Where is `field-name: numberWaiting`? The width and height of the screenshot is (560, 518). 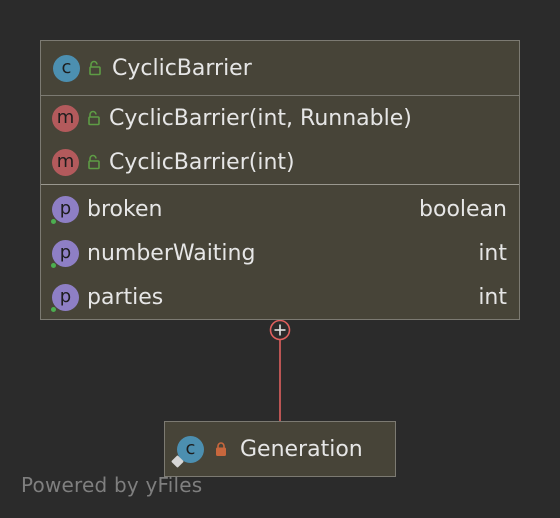 field-name: numberWaiting is located at coordinates (171, 253).